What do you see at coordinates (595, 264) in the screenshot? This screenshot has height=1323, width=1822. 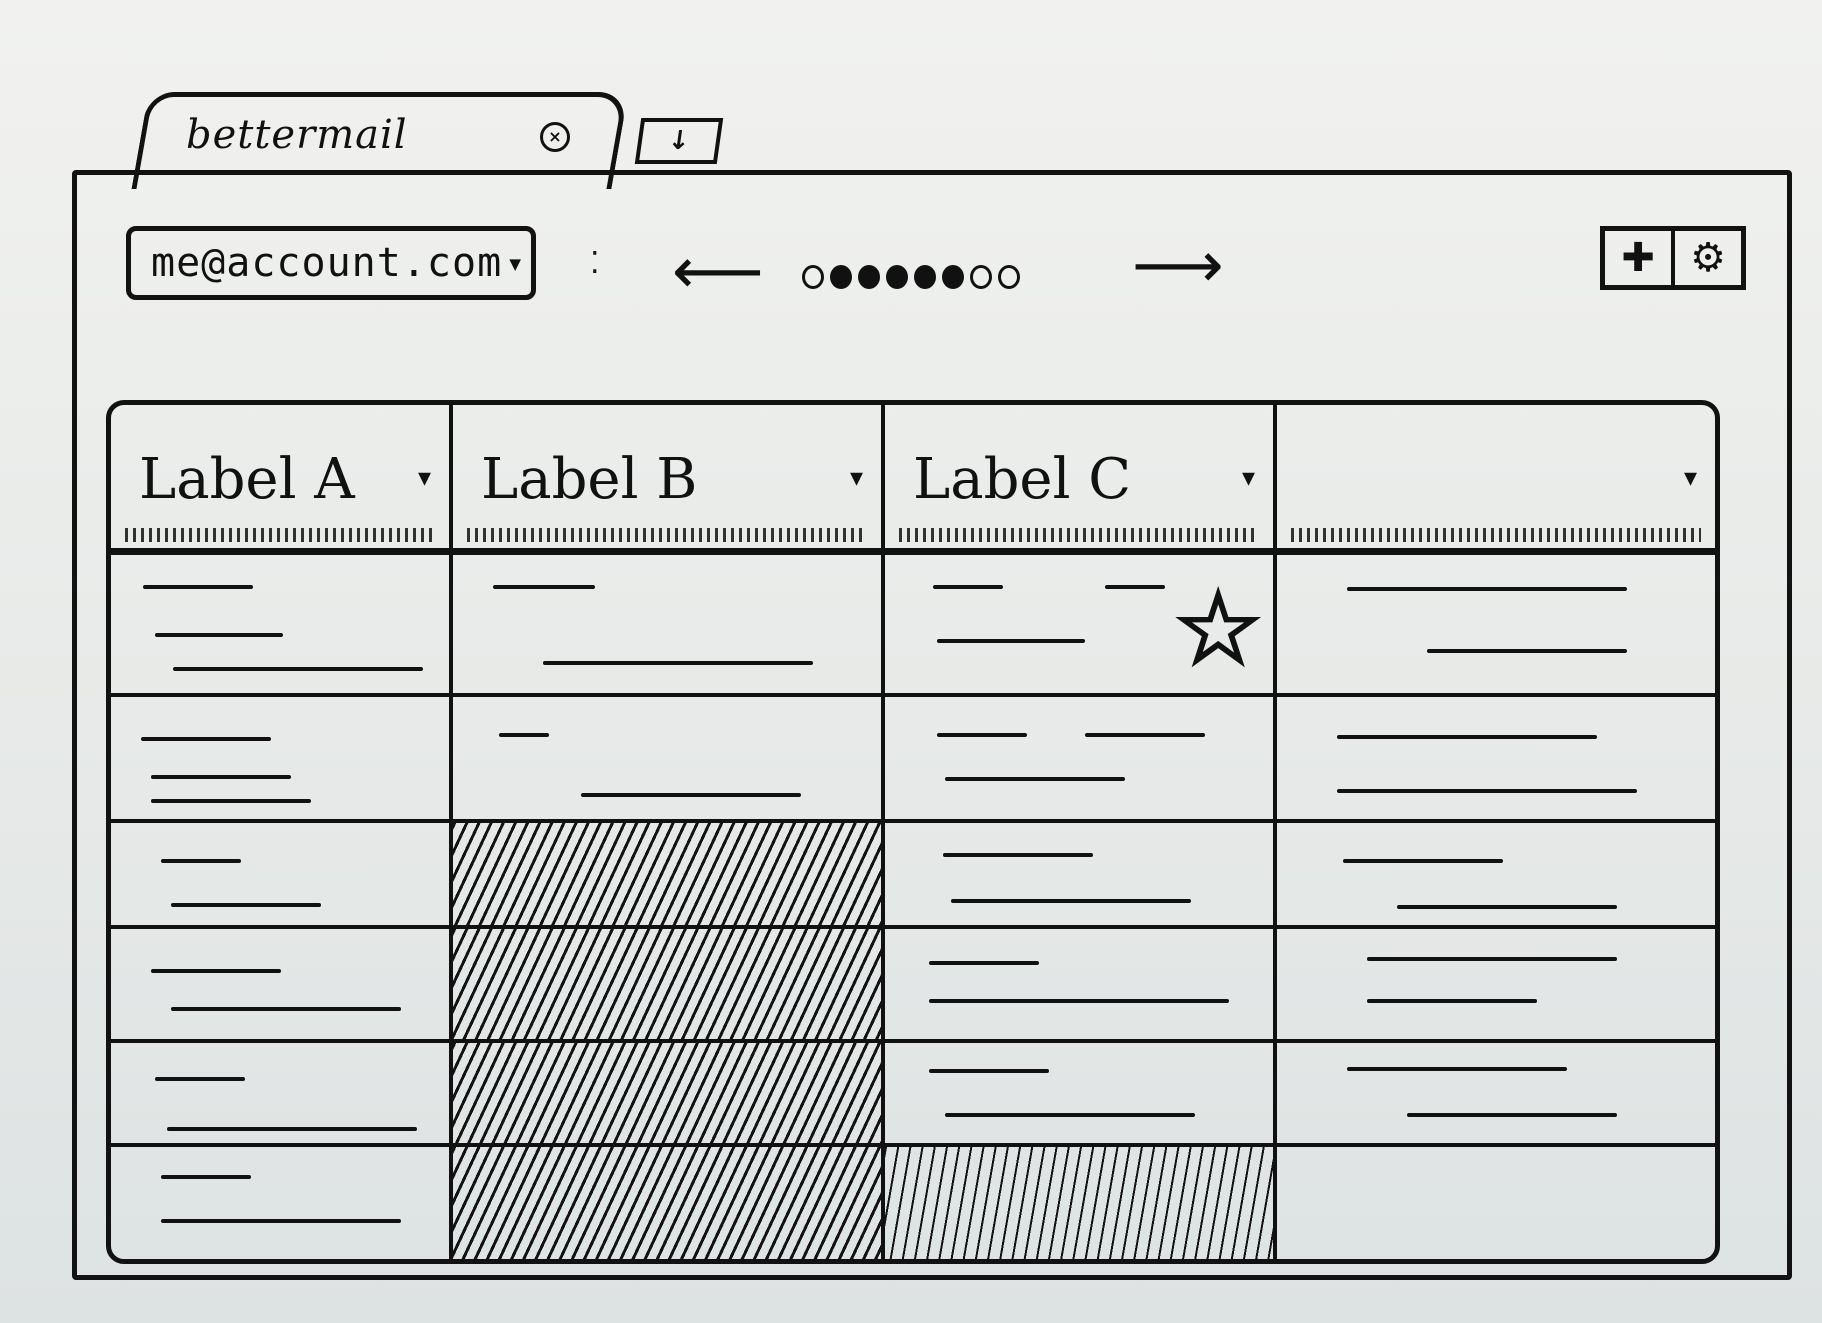 I see `drag-handle-icon: ⁚` at bounding box center [595, 264].